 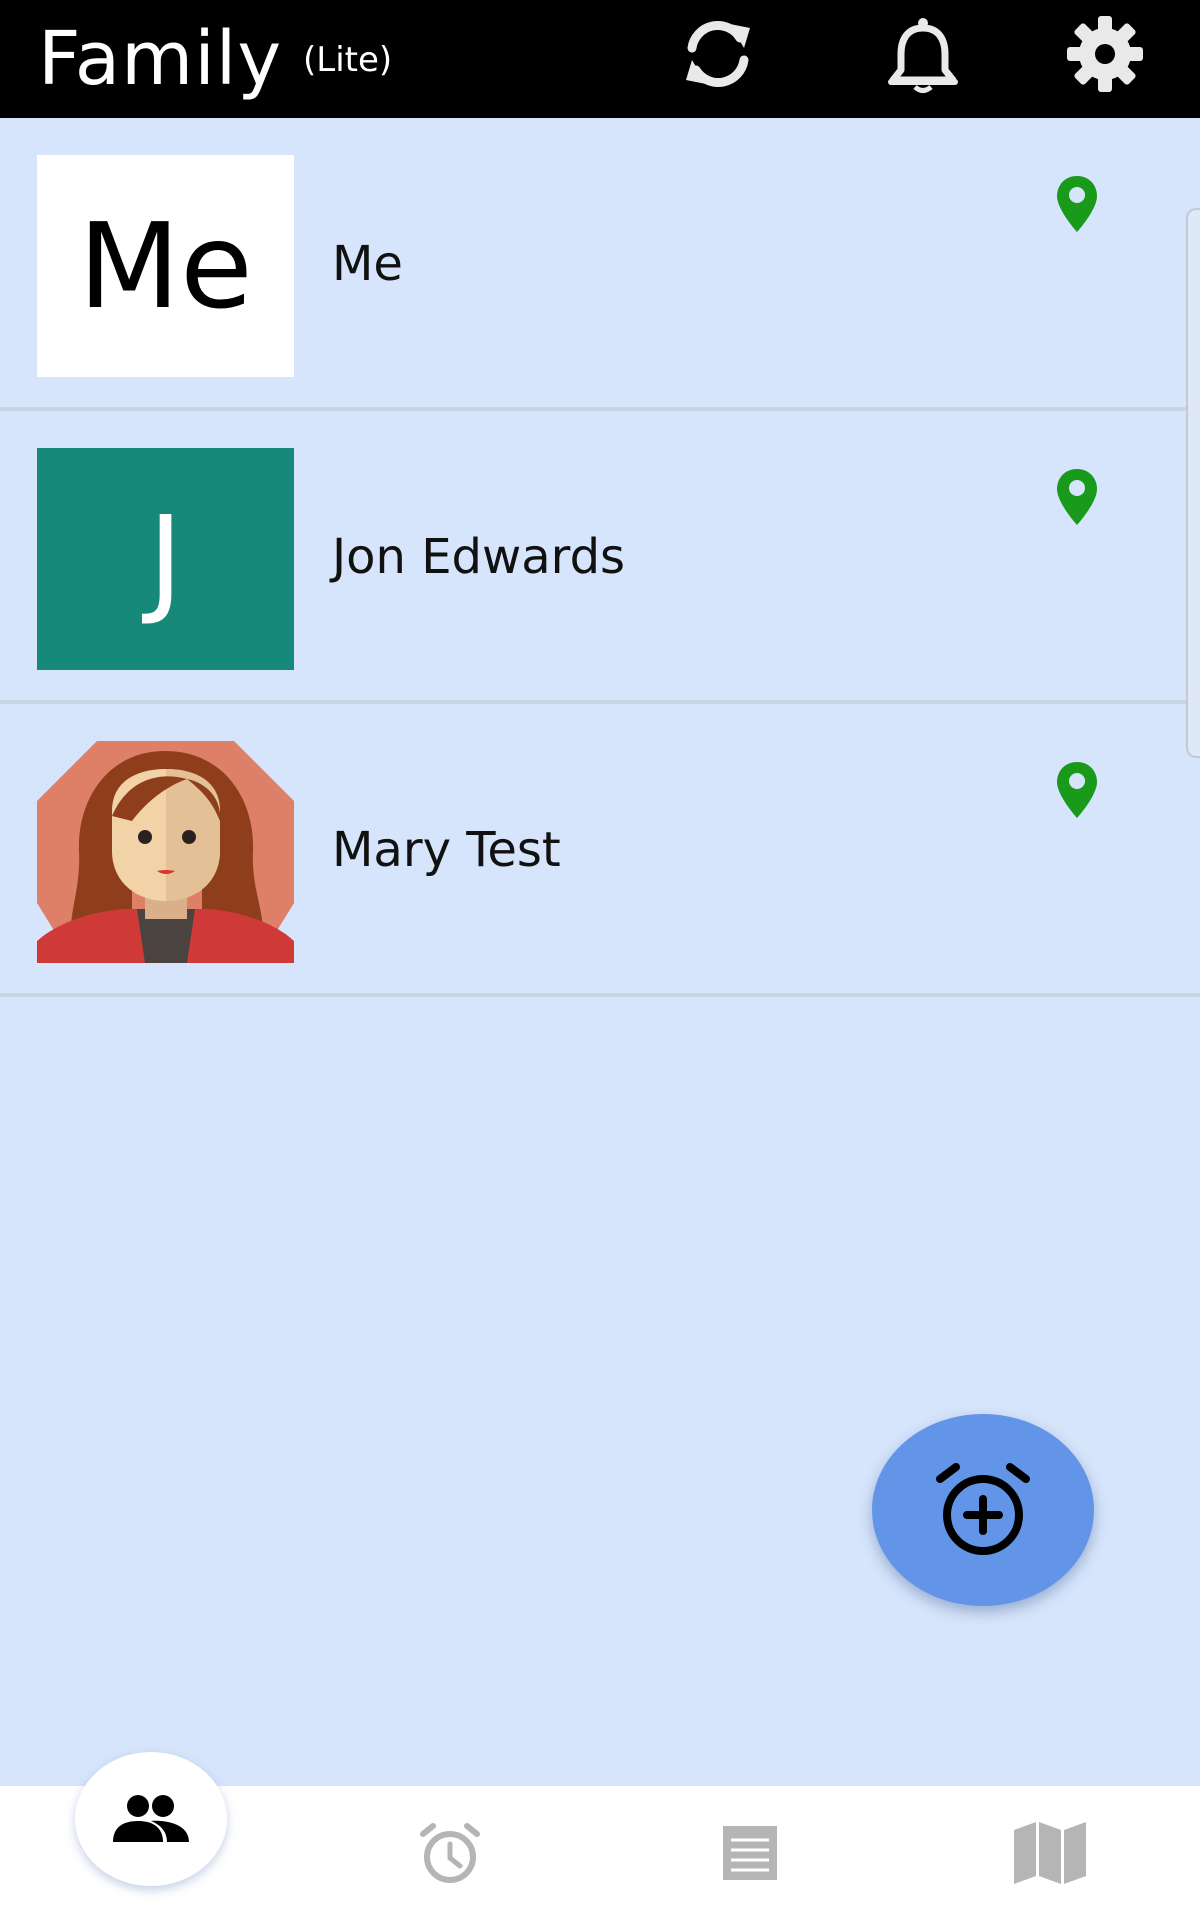 I want to click on add-alarm-button, so click(x=983, y=1510).